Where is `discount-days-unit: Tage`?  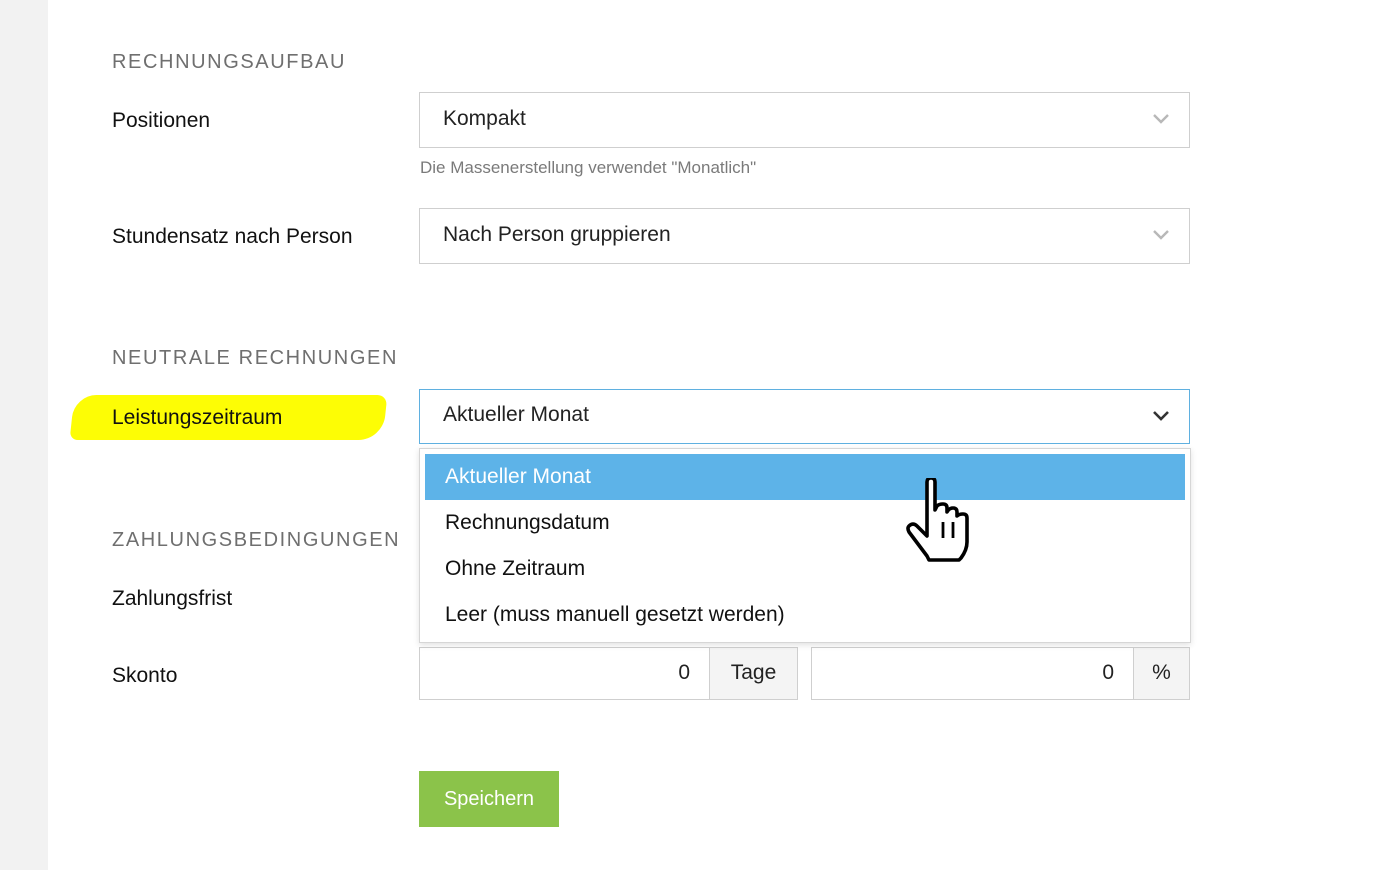 discount-days-unit: Tage is located at coordinates (753, 673).